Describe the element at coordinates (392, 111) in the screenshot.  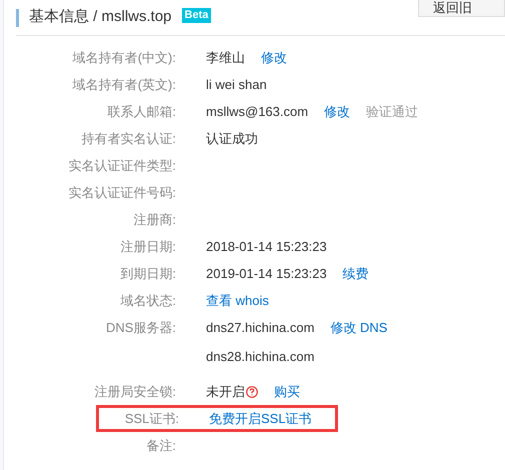
I see `status-text: 验证通过` at that location.